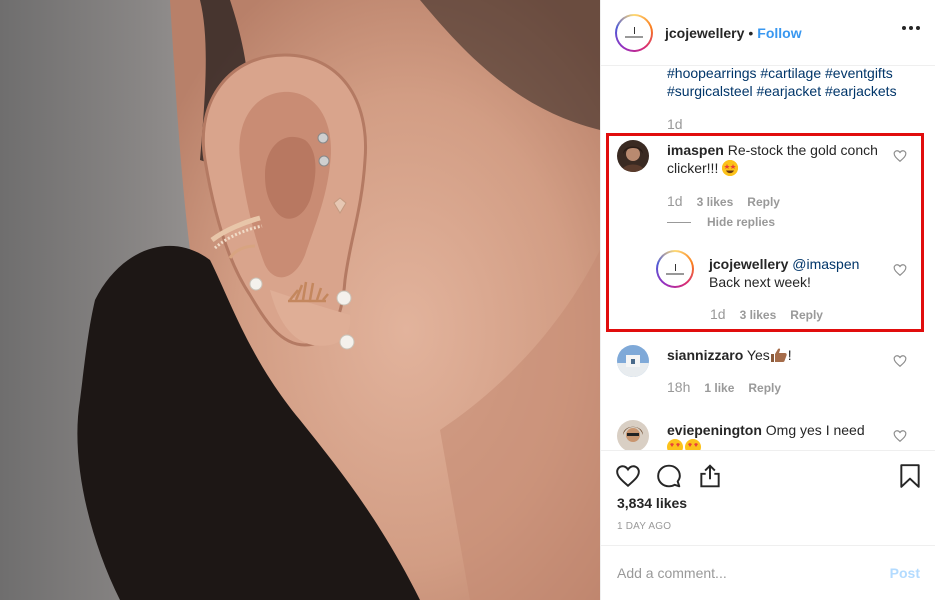 This screenshot has width=935, height=600. I want to click on comment-meta-siannizzaro: 18h 1 like Reply, so click(724, 387).